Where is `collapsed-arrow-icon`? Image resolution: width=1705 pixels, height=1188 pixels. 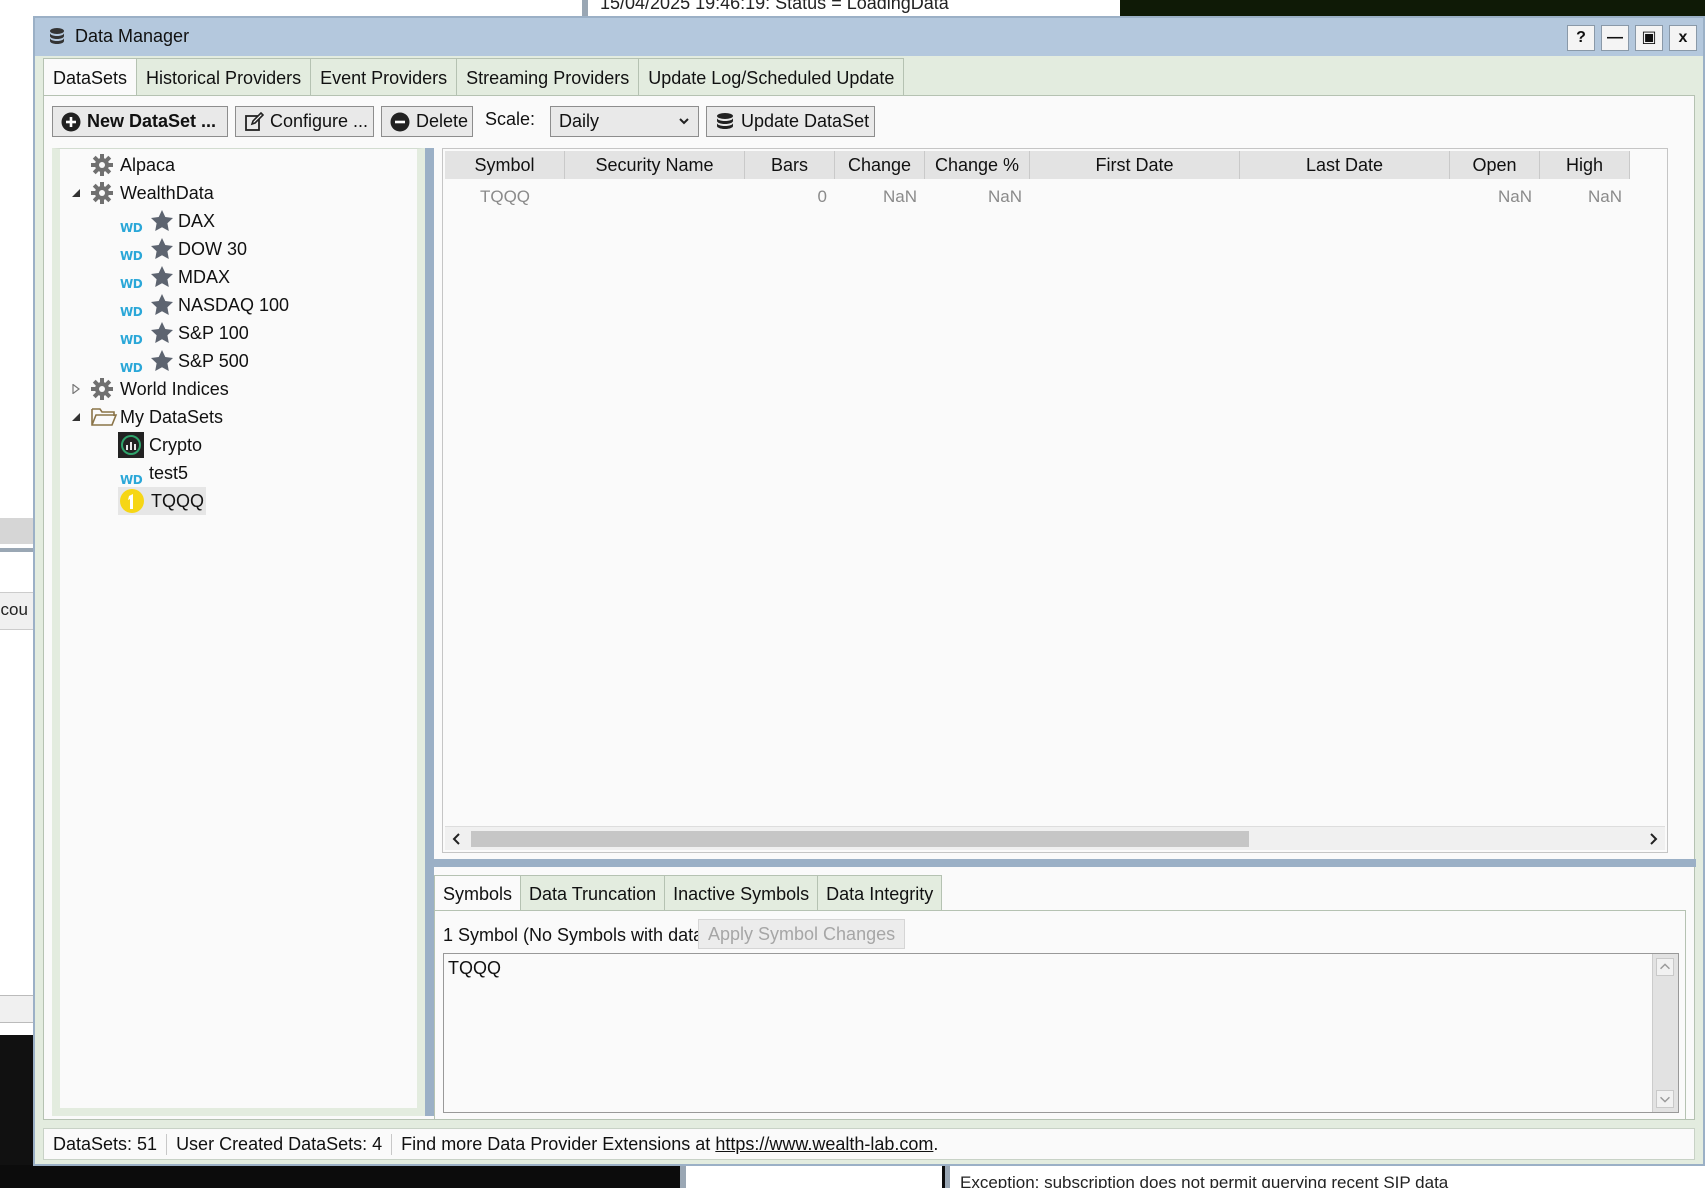
collapsed-arrow-icon is located at coordinates (76, 389).